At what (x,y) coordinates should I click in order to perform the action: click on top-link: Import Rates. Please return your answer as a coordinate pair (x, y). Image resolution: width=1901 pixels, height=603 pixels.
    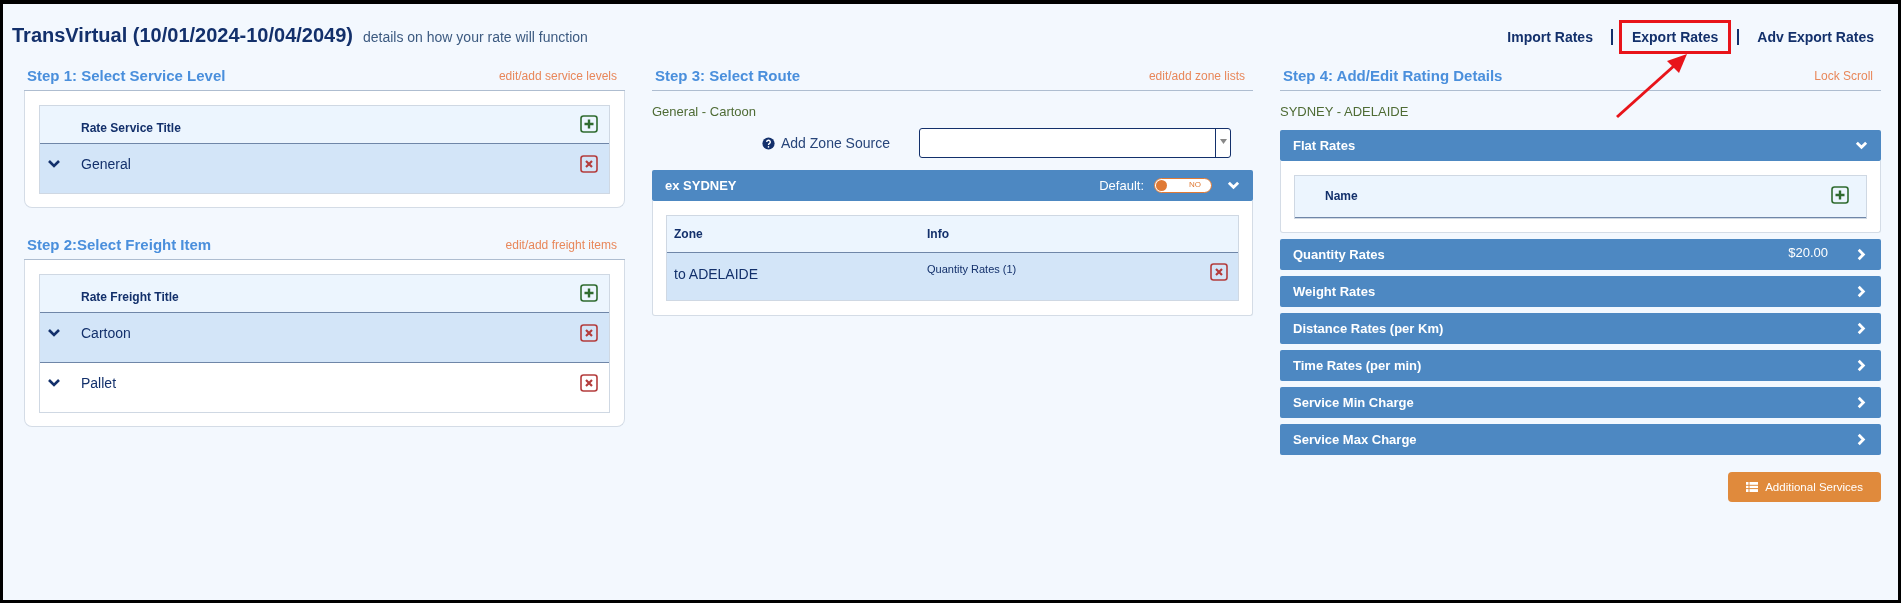
    Looking at the image, I should click on (1550, 37).